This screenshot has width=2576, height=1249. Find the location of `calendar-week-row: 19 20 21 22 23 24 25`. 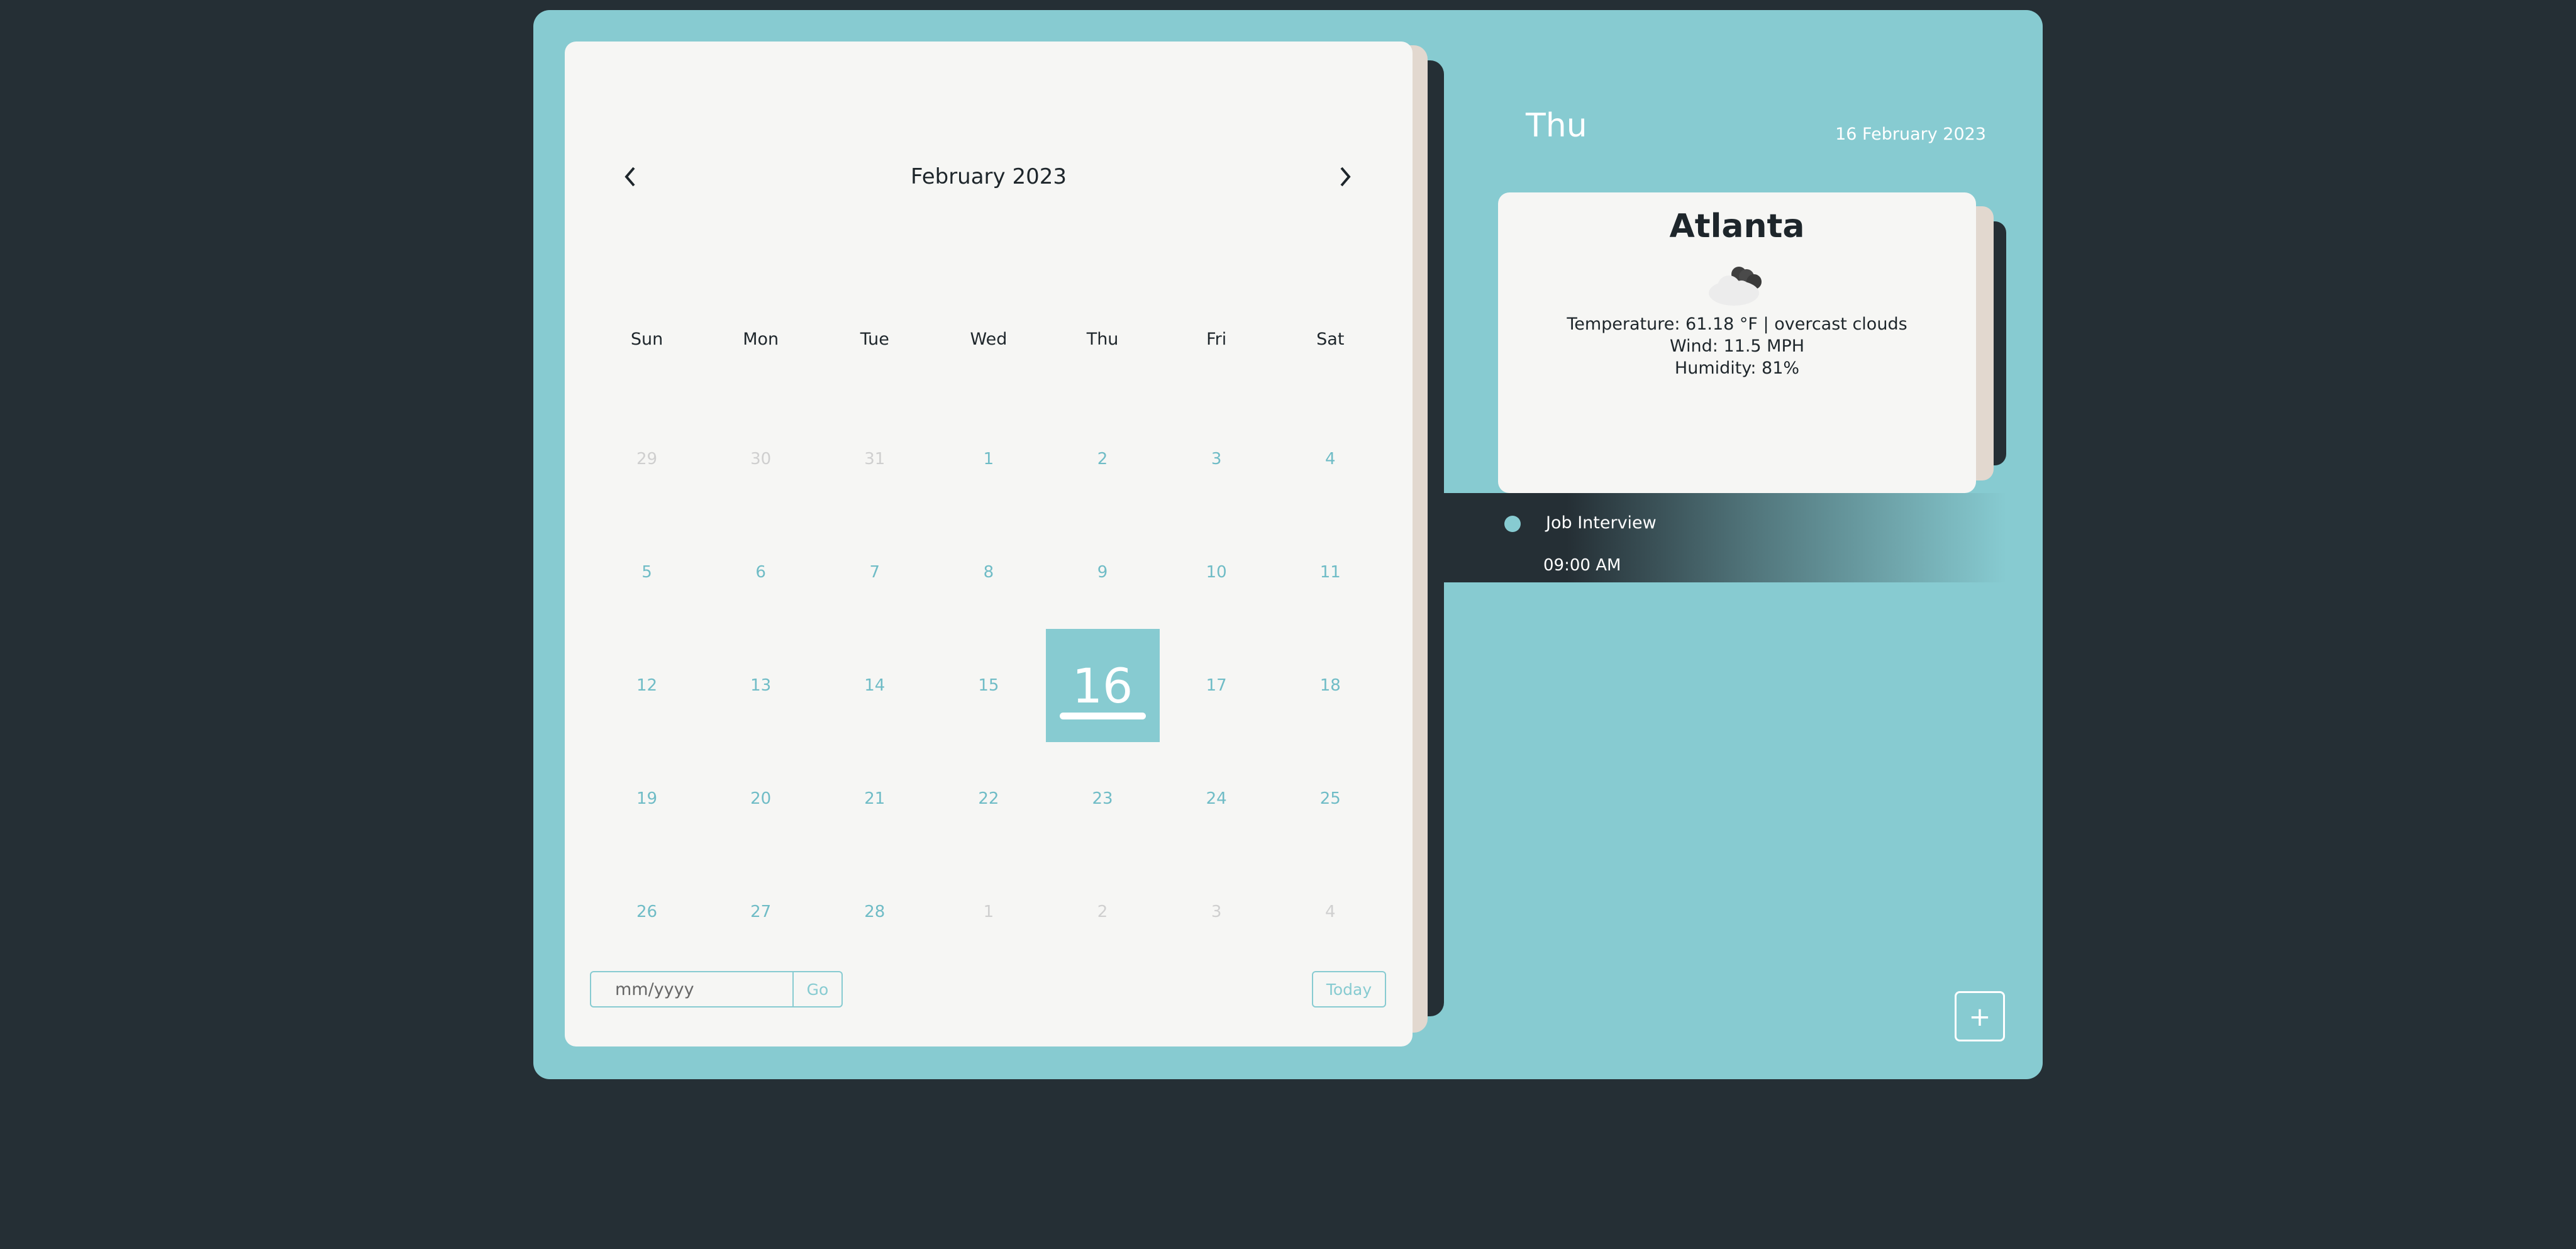

calendar-week-row: 19 20 21 22 23 24 25 is located at coordinates (988, 799).